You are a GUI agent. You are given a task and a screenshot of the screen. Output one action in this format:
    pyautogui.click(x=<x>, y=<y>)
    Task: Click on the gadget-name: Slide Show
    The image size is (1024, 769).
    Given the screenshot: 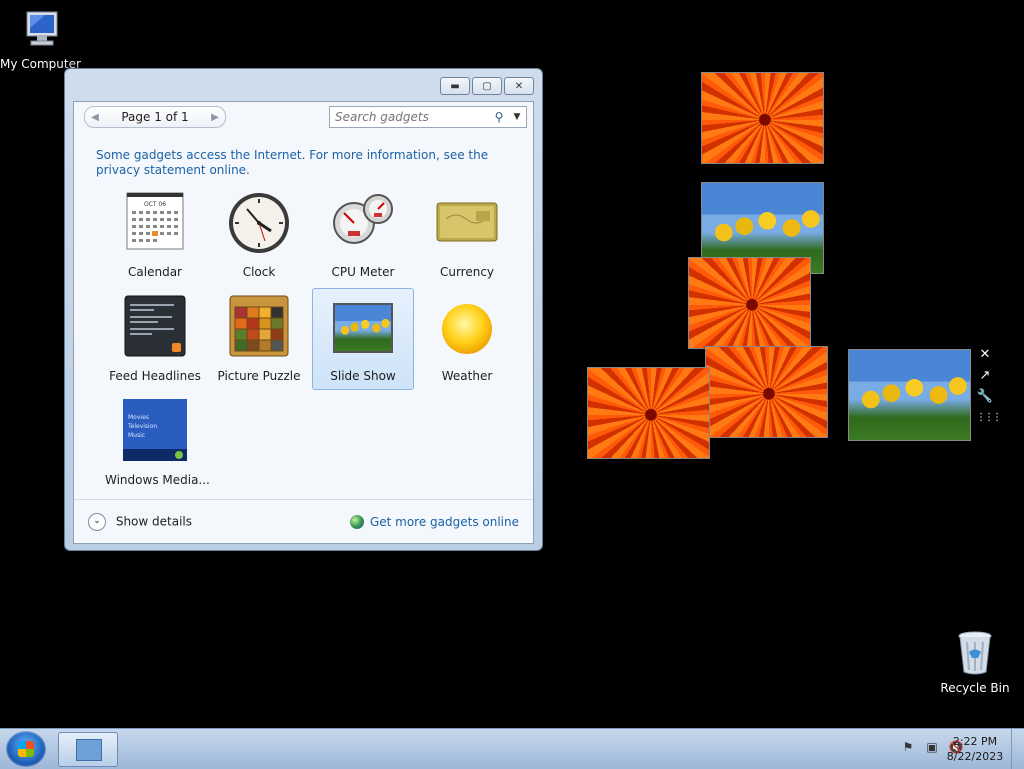 What is the action you would take?
    pyautogui.click(x=363, y=376)
    